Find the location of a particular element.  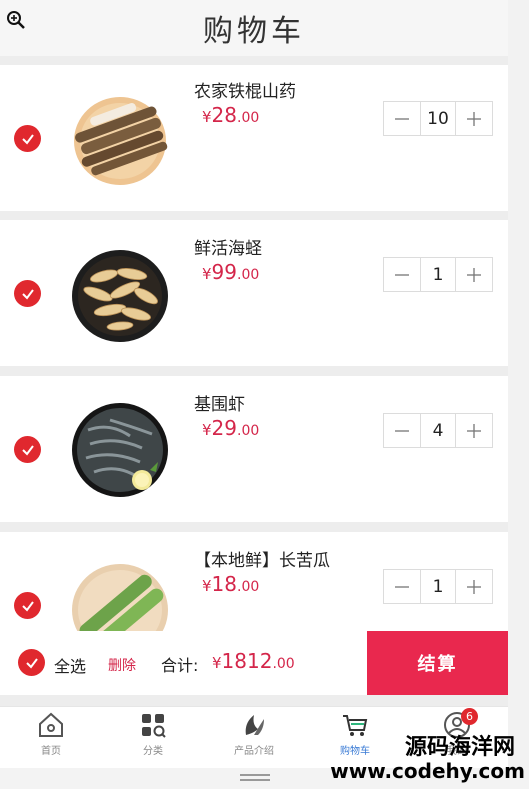

product-image-razor-clam is located at coordinates (120, 296).